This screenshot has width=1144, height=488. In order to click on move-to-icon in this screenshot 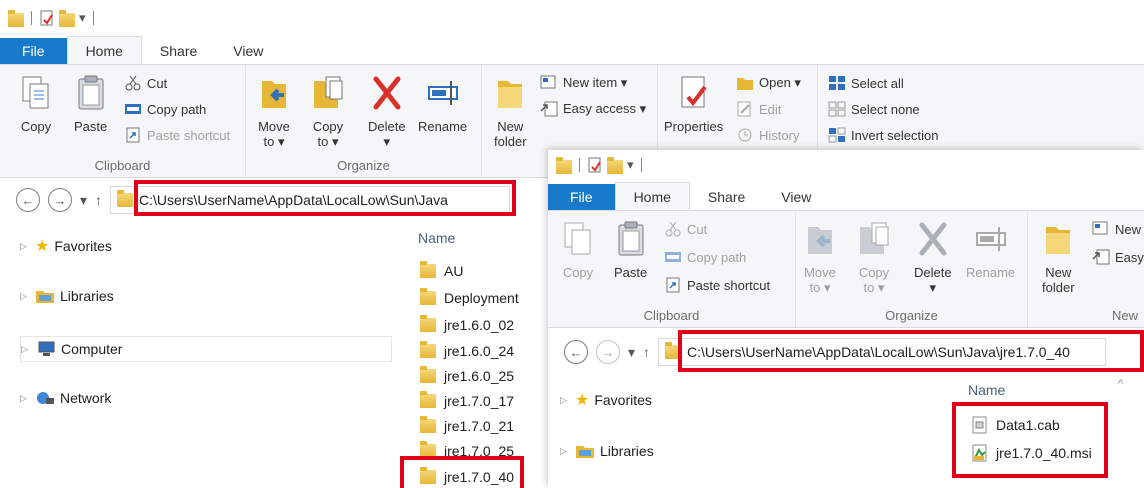, I will do `click(274, 94)`.